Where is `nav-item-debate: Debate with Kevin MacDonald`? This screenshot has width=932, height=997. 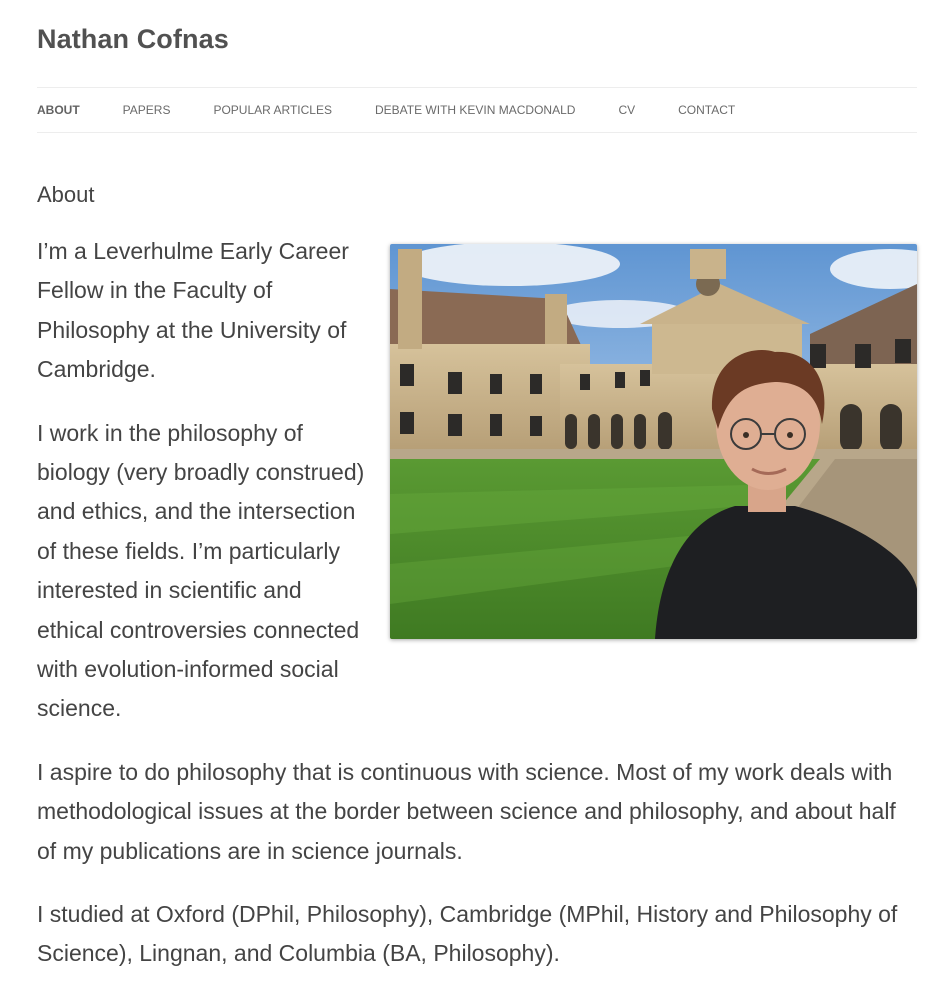
nav-item-debate: Debate with Kevin MacDonald is located at coordinates (475, 110).